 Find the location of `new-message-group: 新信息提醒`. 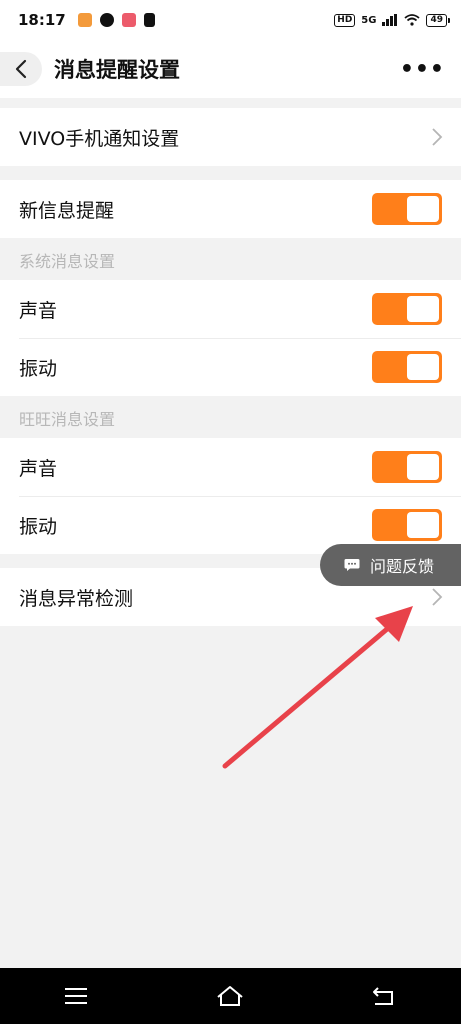

new-message-group: 新信息提醒 is located at coordinates (230, 209).